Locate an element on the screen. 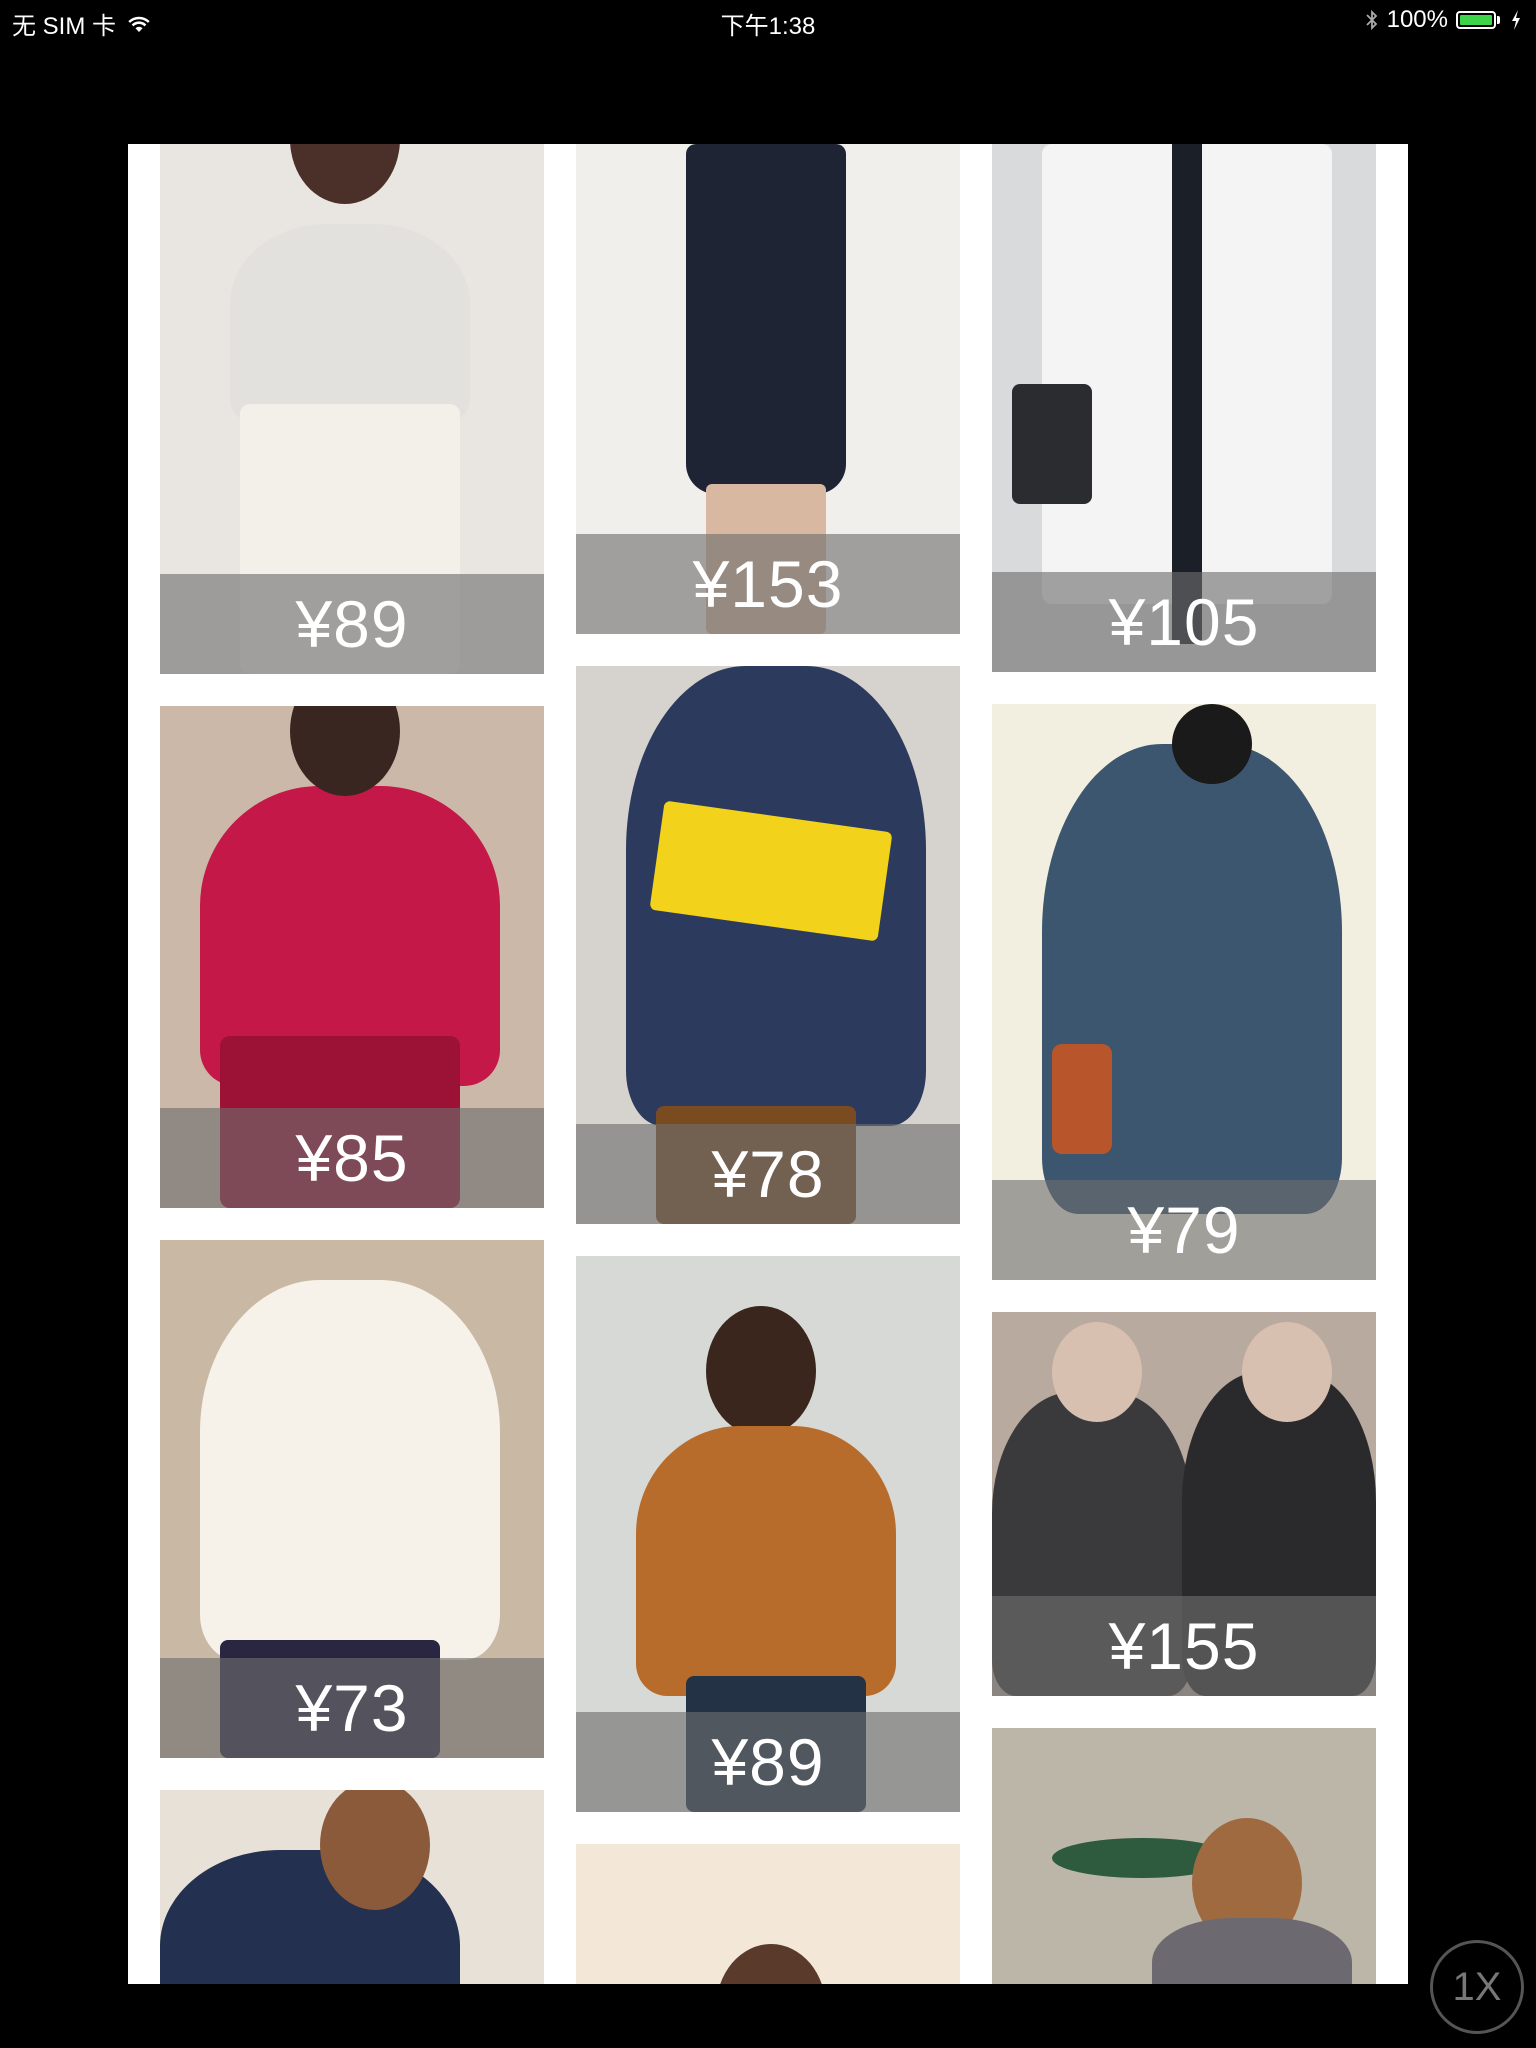 This screenshot has width=1536, height=2048. price-label: ¥73 is located at coordinates (352, 1708).